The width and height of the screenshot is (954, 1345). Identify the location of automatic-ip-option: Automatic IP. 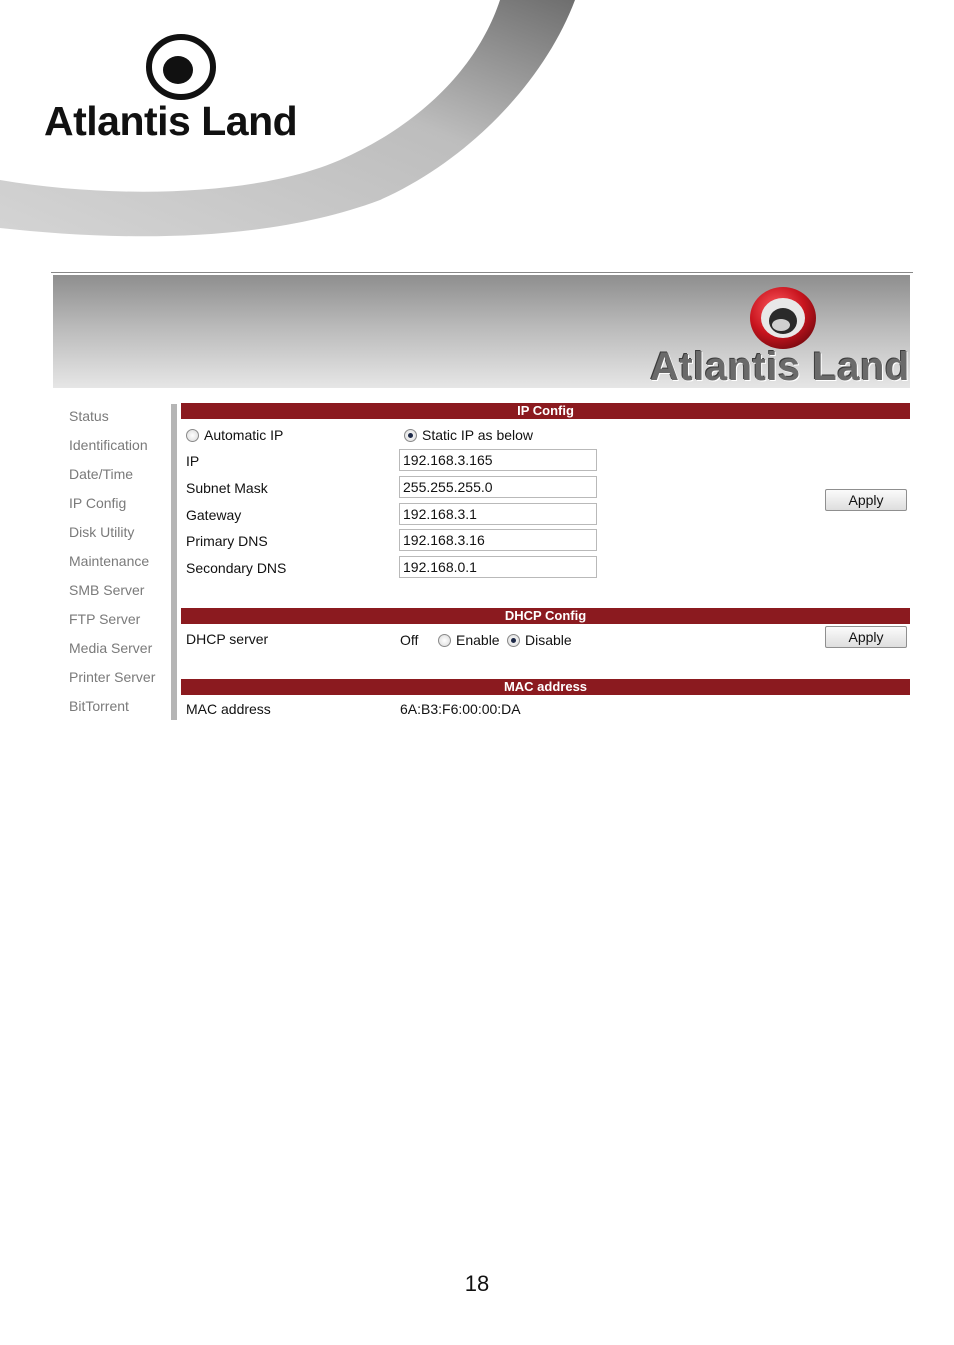
(234, 435).